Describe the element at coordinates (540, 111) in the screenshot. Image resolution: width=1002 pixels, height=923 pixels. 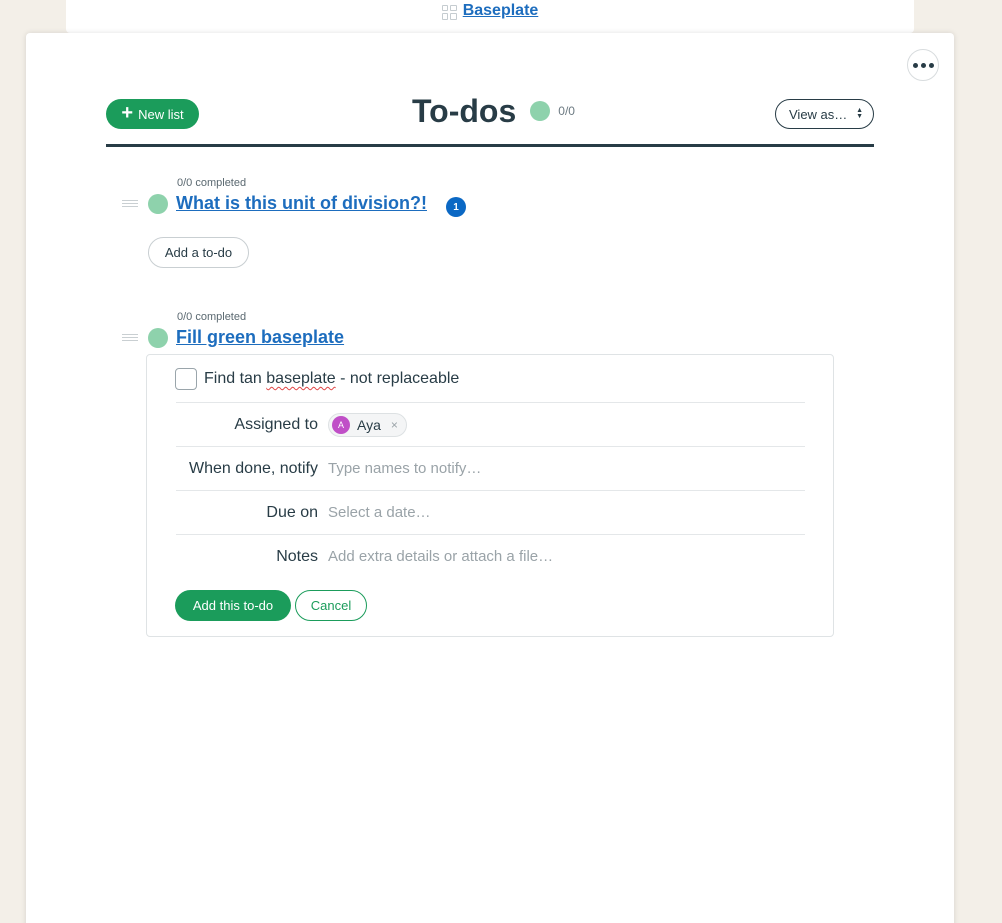
I see `progress-dot-icon` at that location.